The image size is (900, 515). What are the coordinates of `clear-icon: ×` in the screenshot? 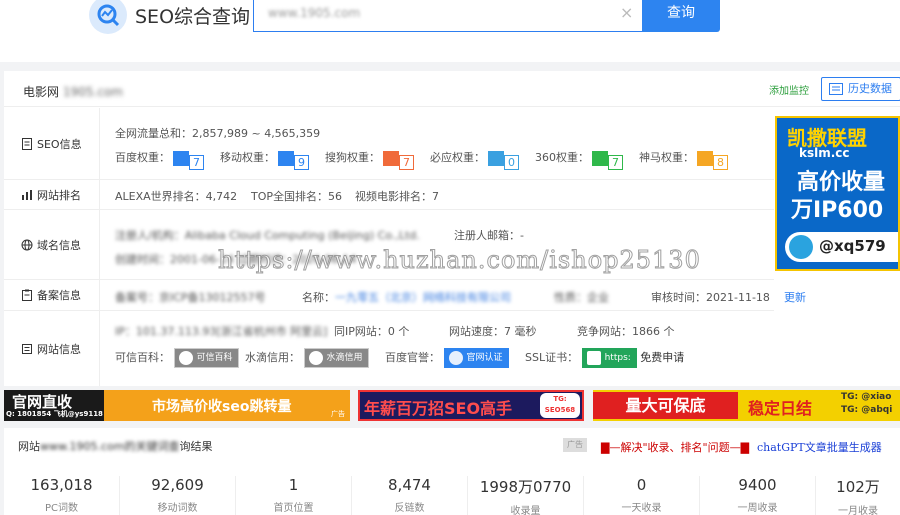 It's located at (626, 12).